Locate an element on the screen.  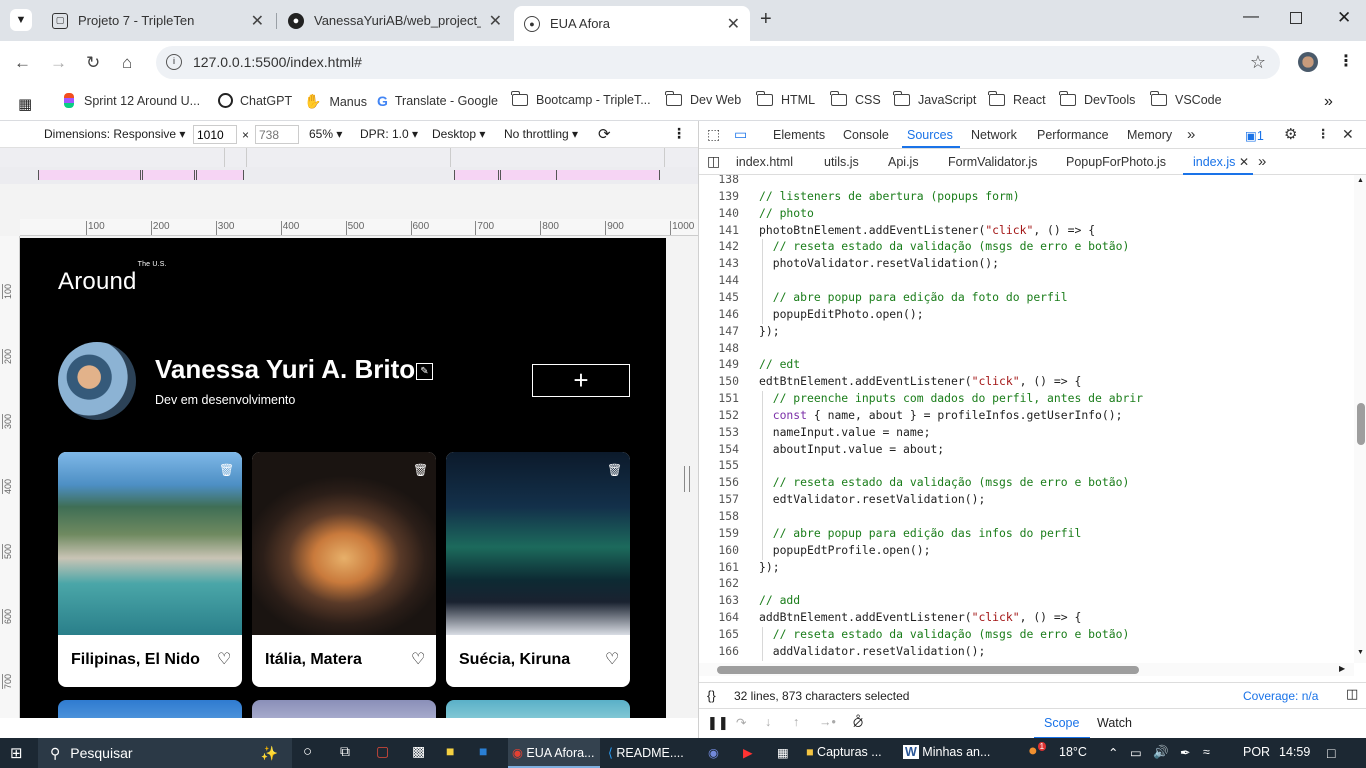
more-options-icon: ⋮ is located at coordinates (679, 133).